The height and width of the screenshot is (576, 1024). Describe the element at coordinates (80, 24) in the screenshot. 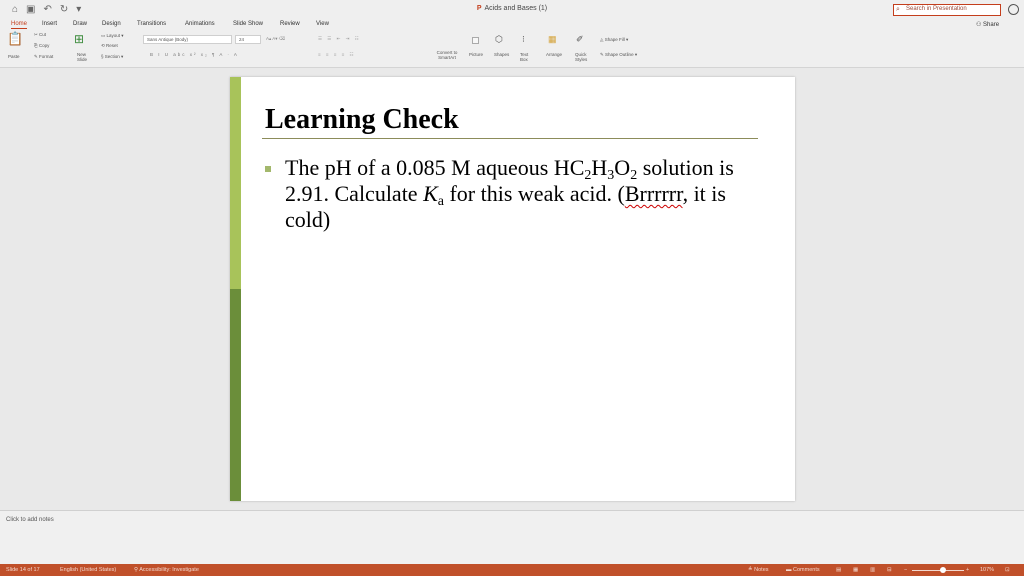

I see `tab-draw: Draw` at that location.